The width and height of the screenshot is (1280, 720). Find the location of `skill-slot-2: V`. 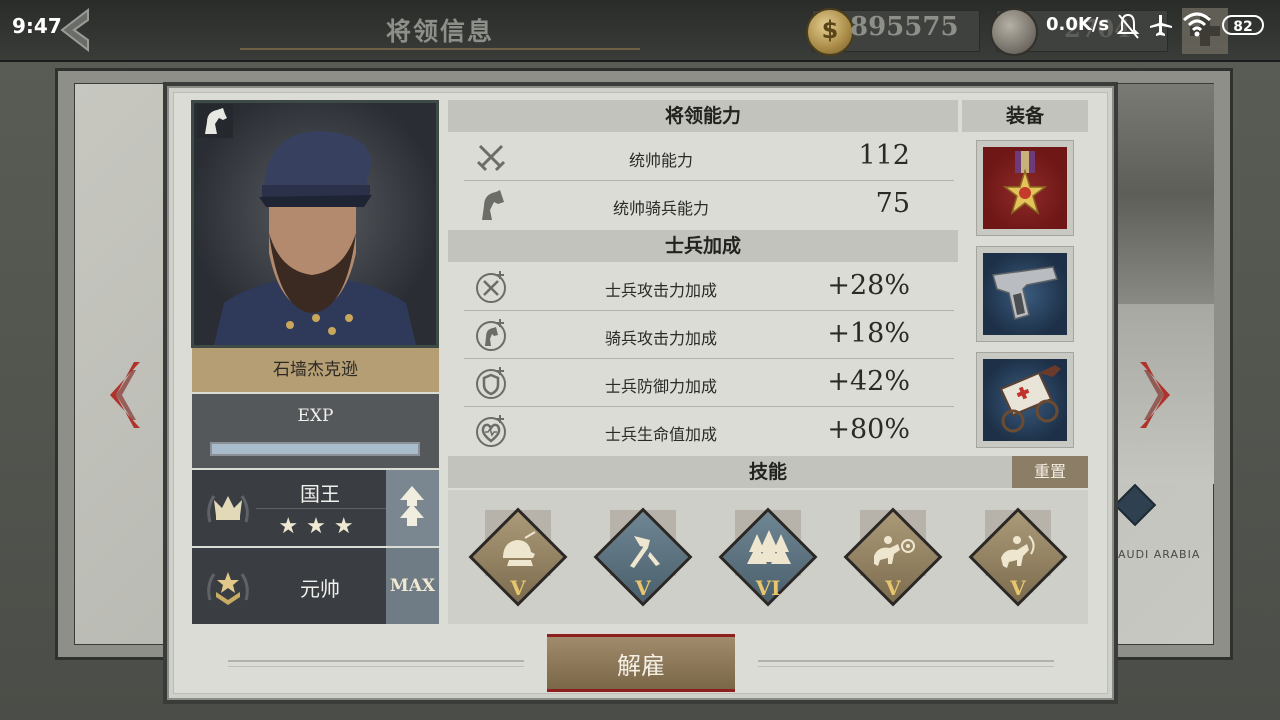

skill-slot-2: V is located at coordinates (643, 557).